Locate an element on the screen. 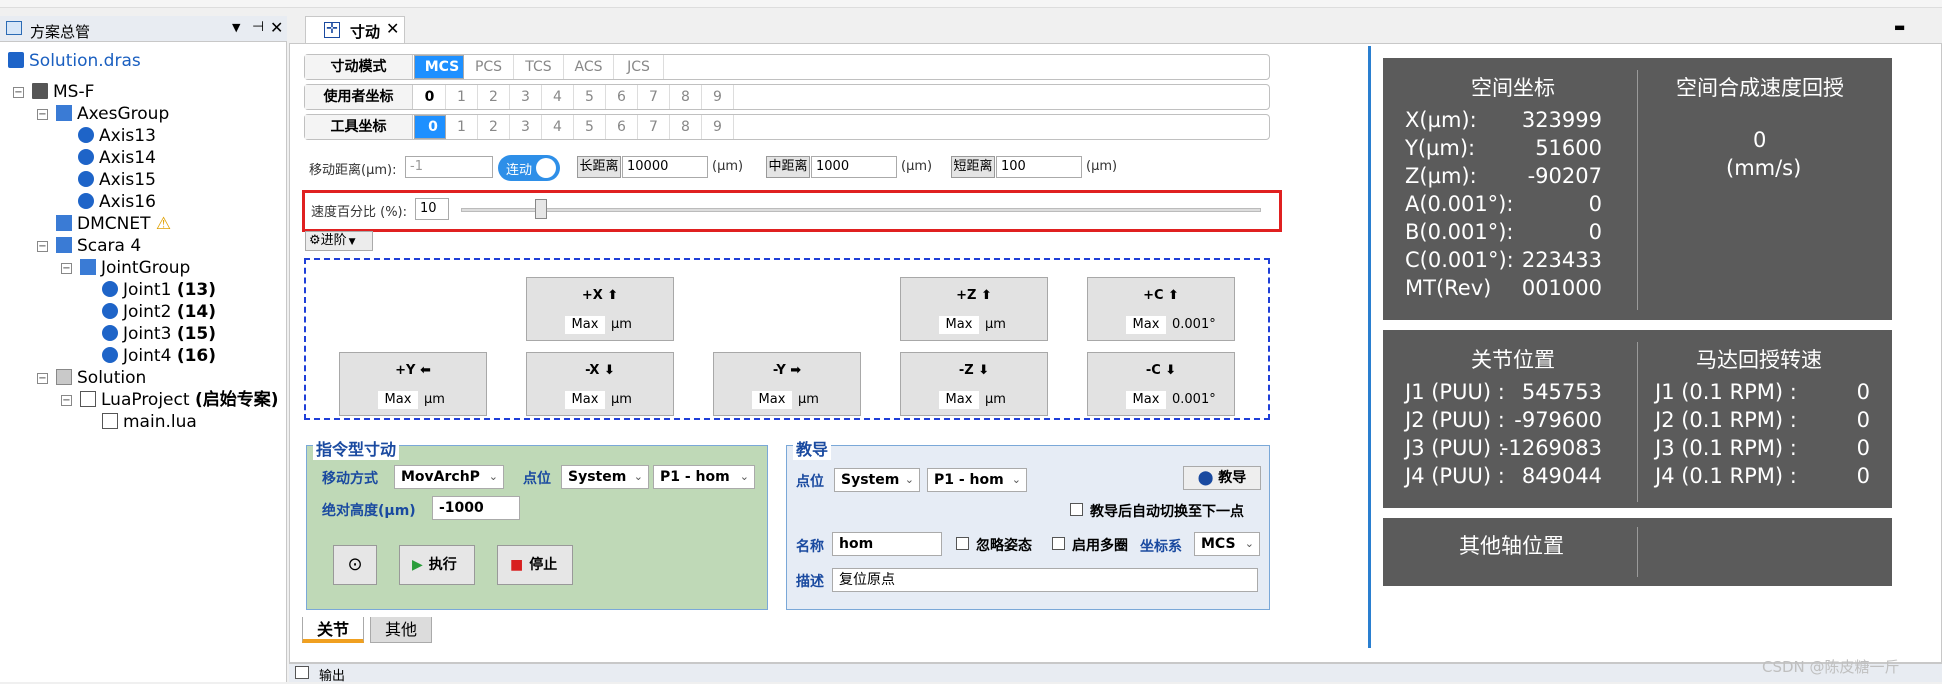 The width and height of the screenshot is (1942, 684). tool-coord-0: 0 is located at coordinates (430, 127).